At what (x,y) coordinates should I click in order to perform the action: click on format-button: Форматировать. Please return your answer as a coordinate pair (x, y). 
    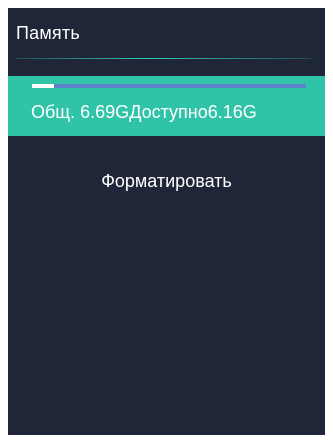
    Looking at the image, I should click on (166, 181).